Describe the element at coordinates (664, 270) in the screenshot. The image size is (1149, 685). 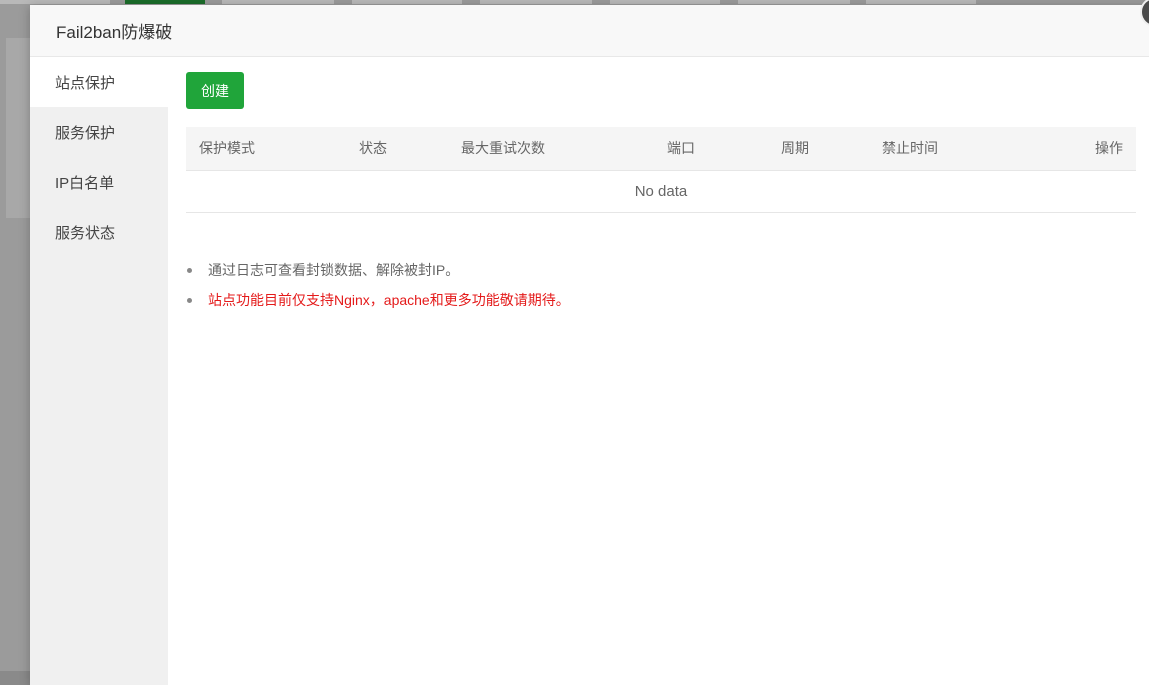
I see `tip-item: 通过日志可查看封锁数据、解除被封IP。` at that location.